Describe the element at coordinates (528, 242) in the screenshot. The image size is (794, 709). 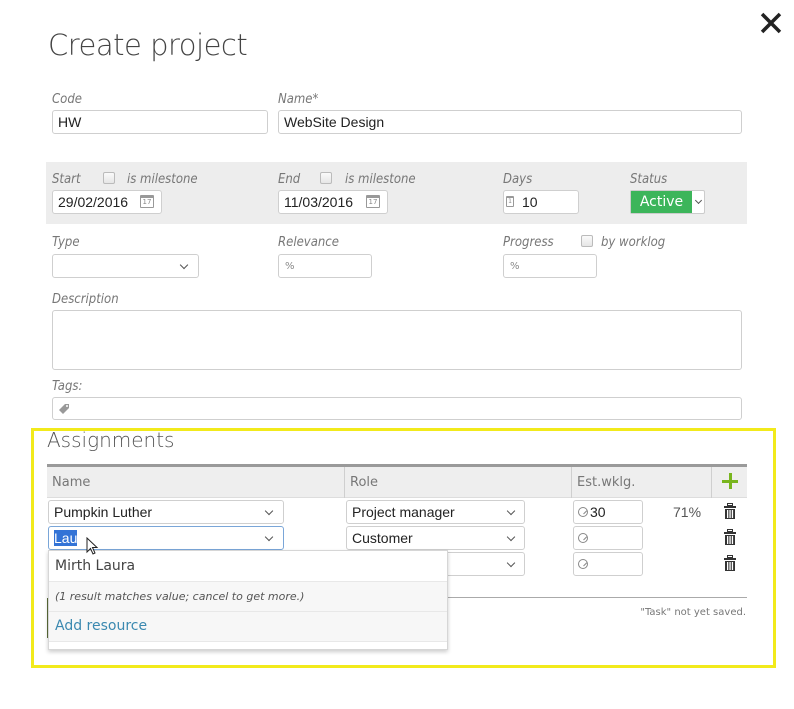
I see `progress-label: Progress` at that location.